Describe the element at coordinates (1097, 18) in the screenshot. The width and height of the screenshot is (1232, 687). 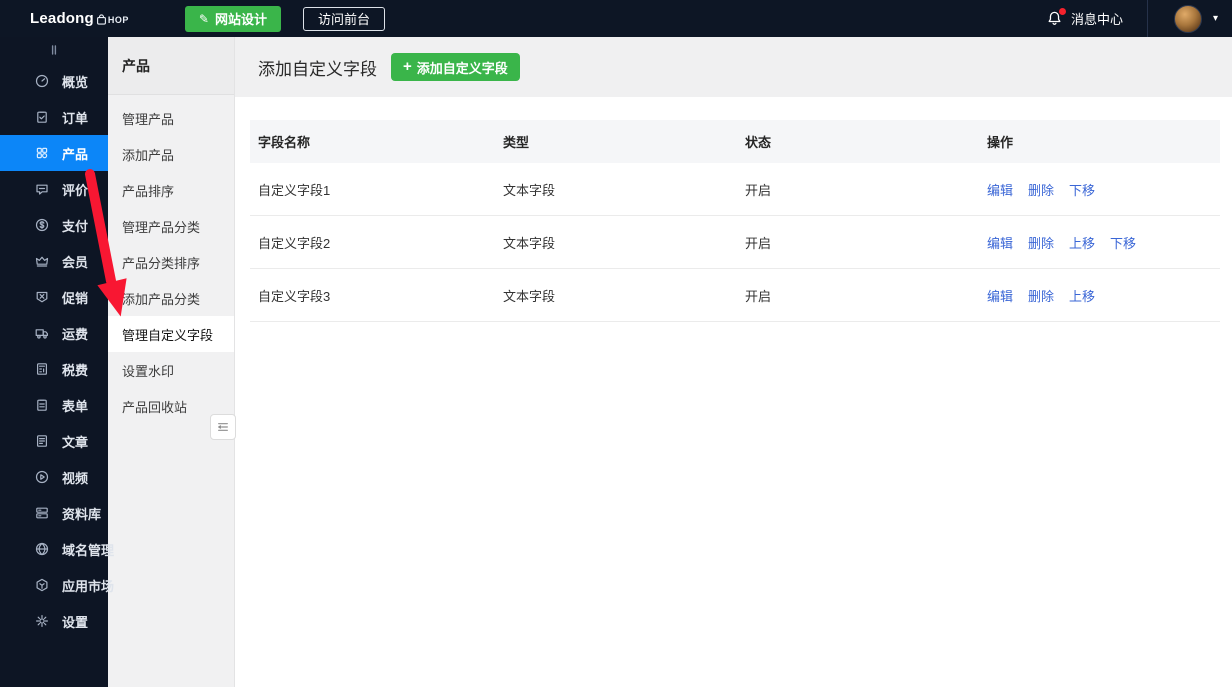
I see `message-center-link: 消息中心` at that location.